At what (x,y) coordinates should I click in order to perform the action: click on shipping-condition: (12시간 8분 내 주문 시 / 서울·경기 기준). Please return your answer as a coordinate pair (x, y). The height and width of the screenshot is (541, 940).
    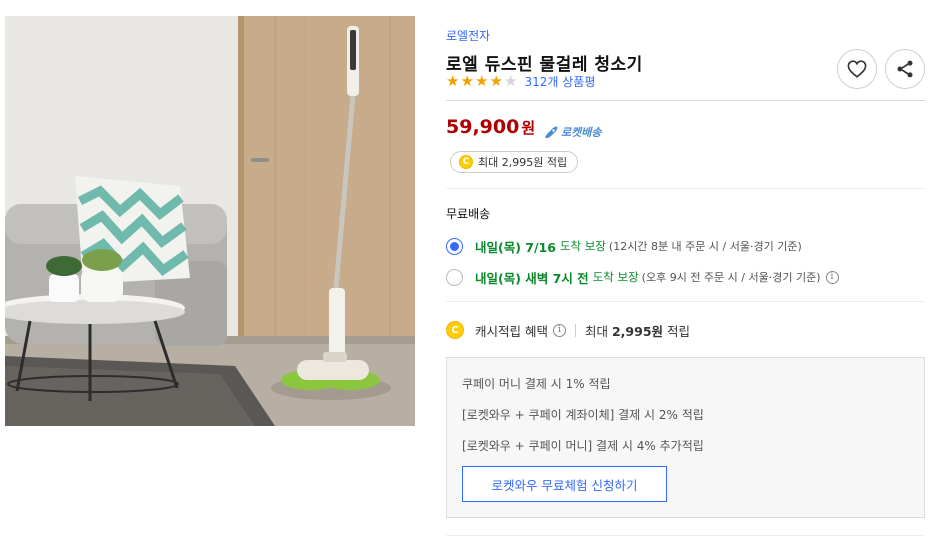
    Looking at the image, I should click on (705, 246).